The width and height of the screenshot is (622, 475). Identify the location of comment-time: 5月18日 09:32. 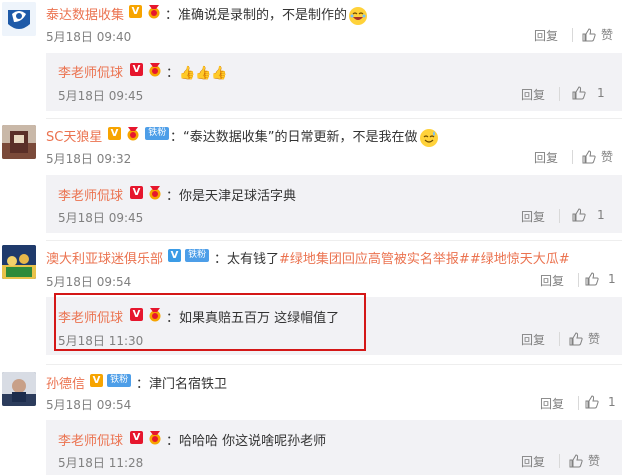
(89, 159).